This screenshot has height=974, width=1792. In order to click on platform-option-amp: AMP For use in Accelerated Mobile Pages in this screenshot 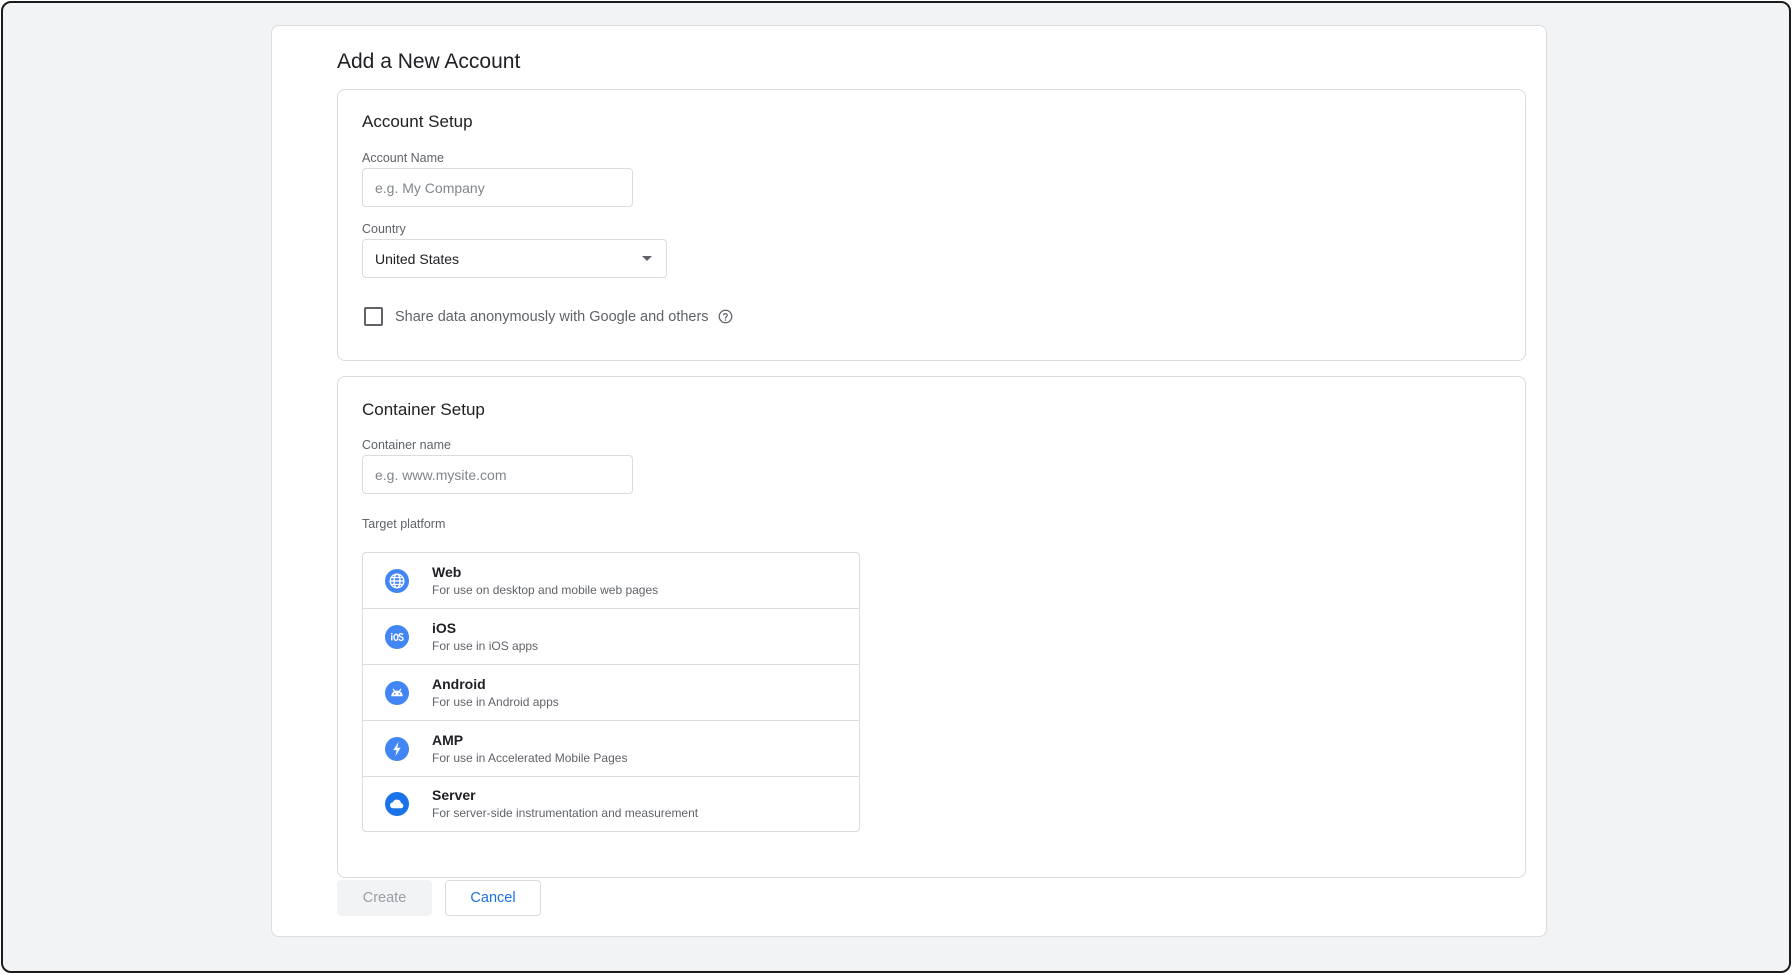, I will do `click(611, 749)`.